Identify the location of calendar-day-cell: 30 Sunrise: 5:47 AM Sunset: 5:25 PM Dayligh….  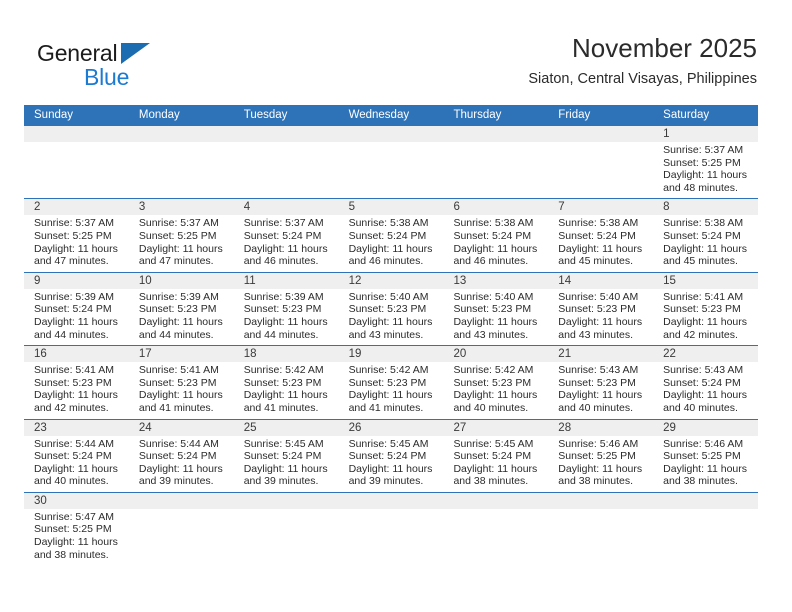
(76, 531).